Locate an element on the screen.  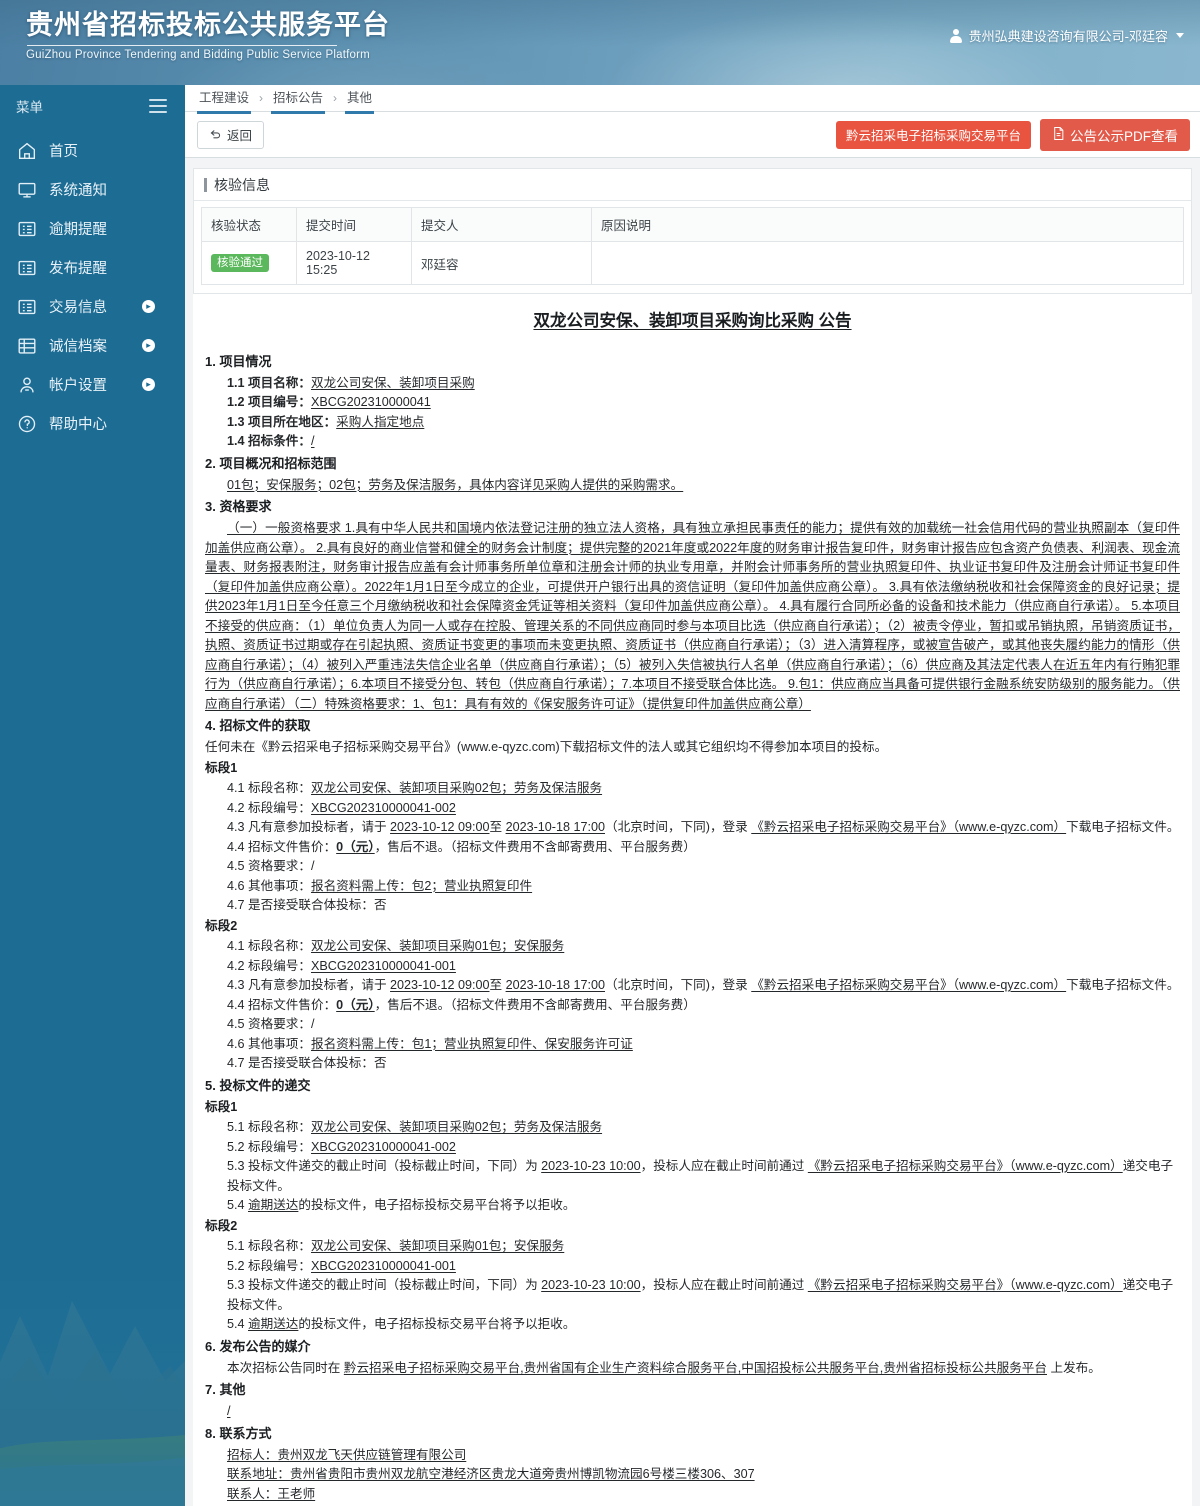
lot2-qualification-value: / is located at coordinates (312, 1024).